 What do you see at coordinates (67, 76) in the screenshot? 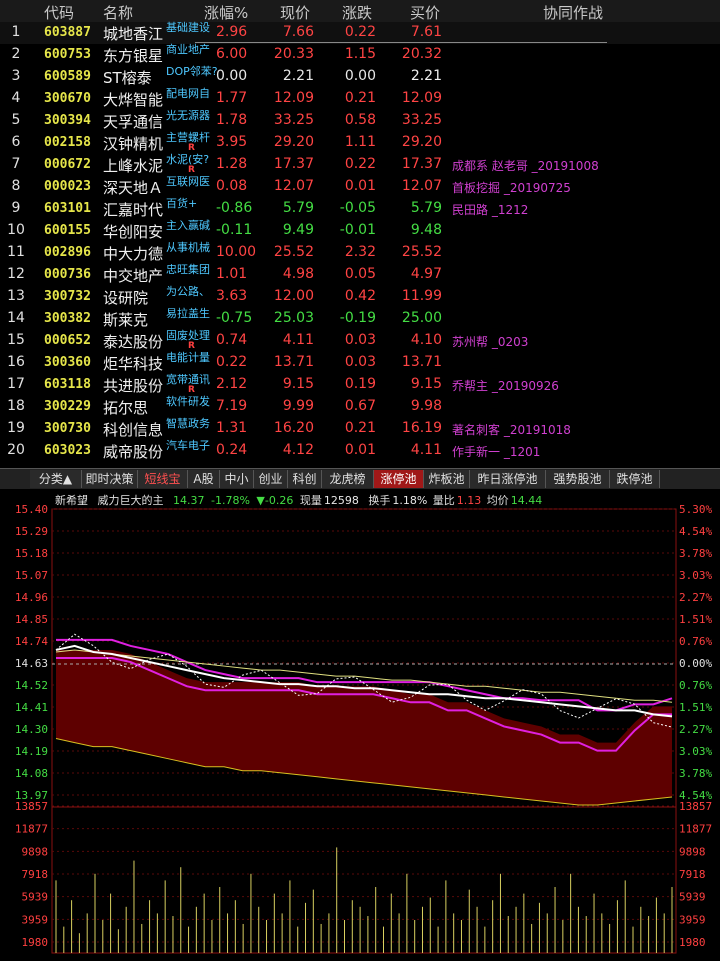
I see `stock-code: 600589` at bounding box center [67, 76].